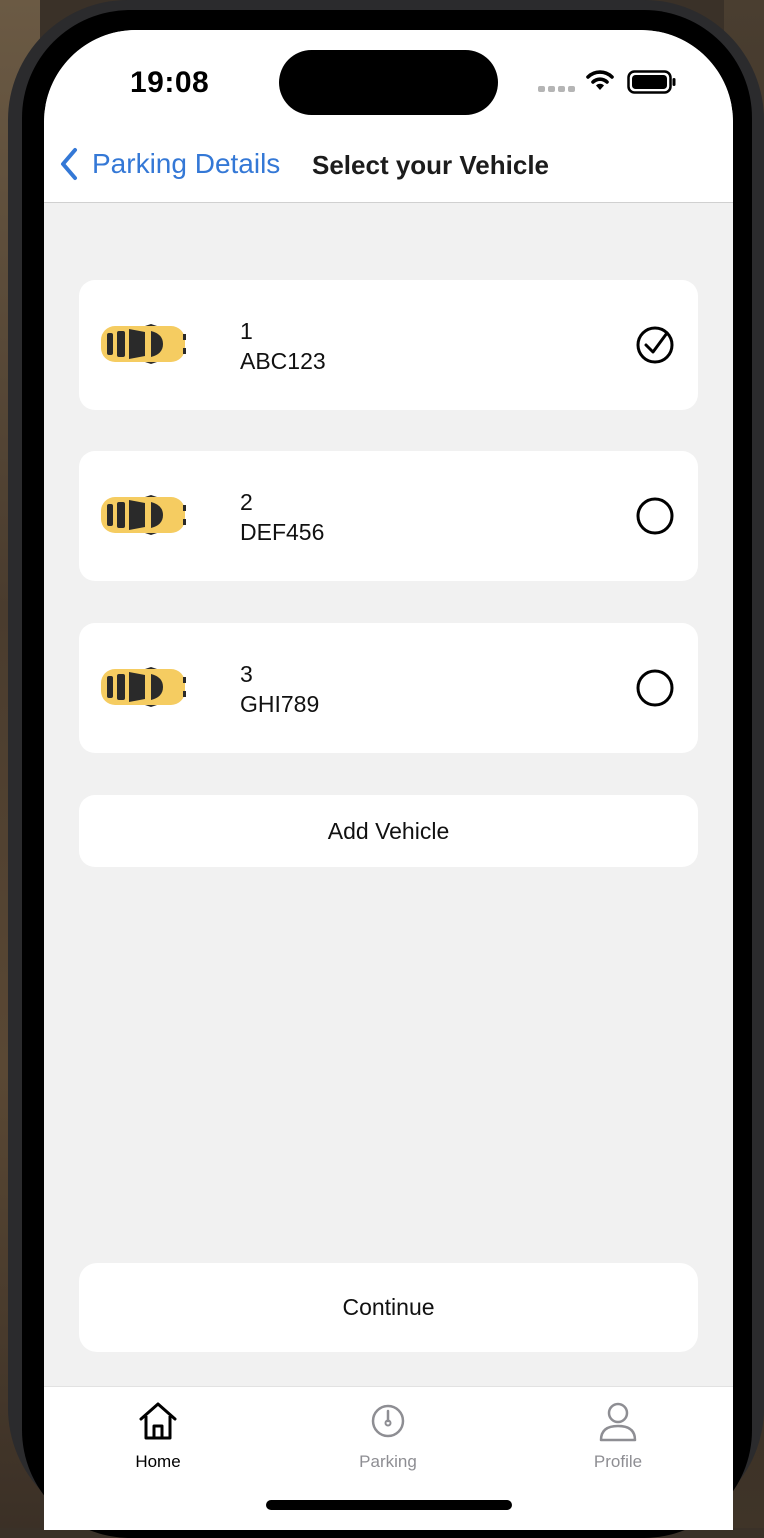 The image size is (764, 1538). Describe the element at coordinates (618, 1422) in the screenshot. I see `person-icon` at that location.